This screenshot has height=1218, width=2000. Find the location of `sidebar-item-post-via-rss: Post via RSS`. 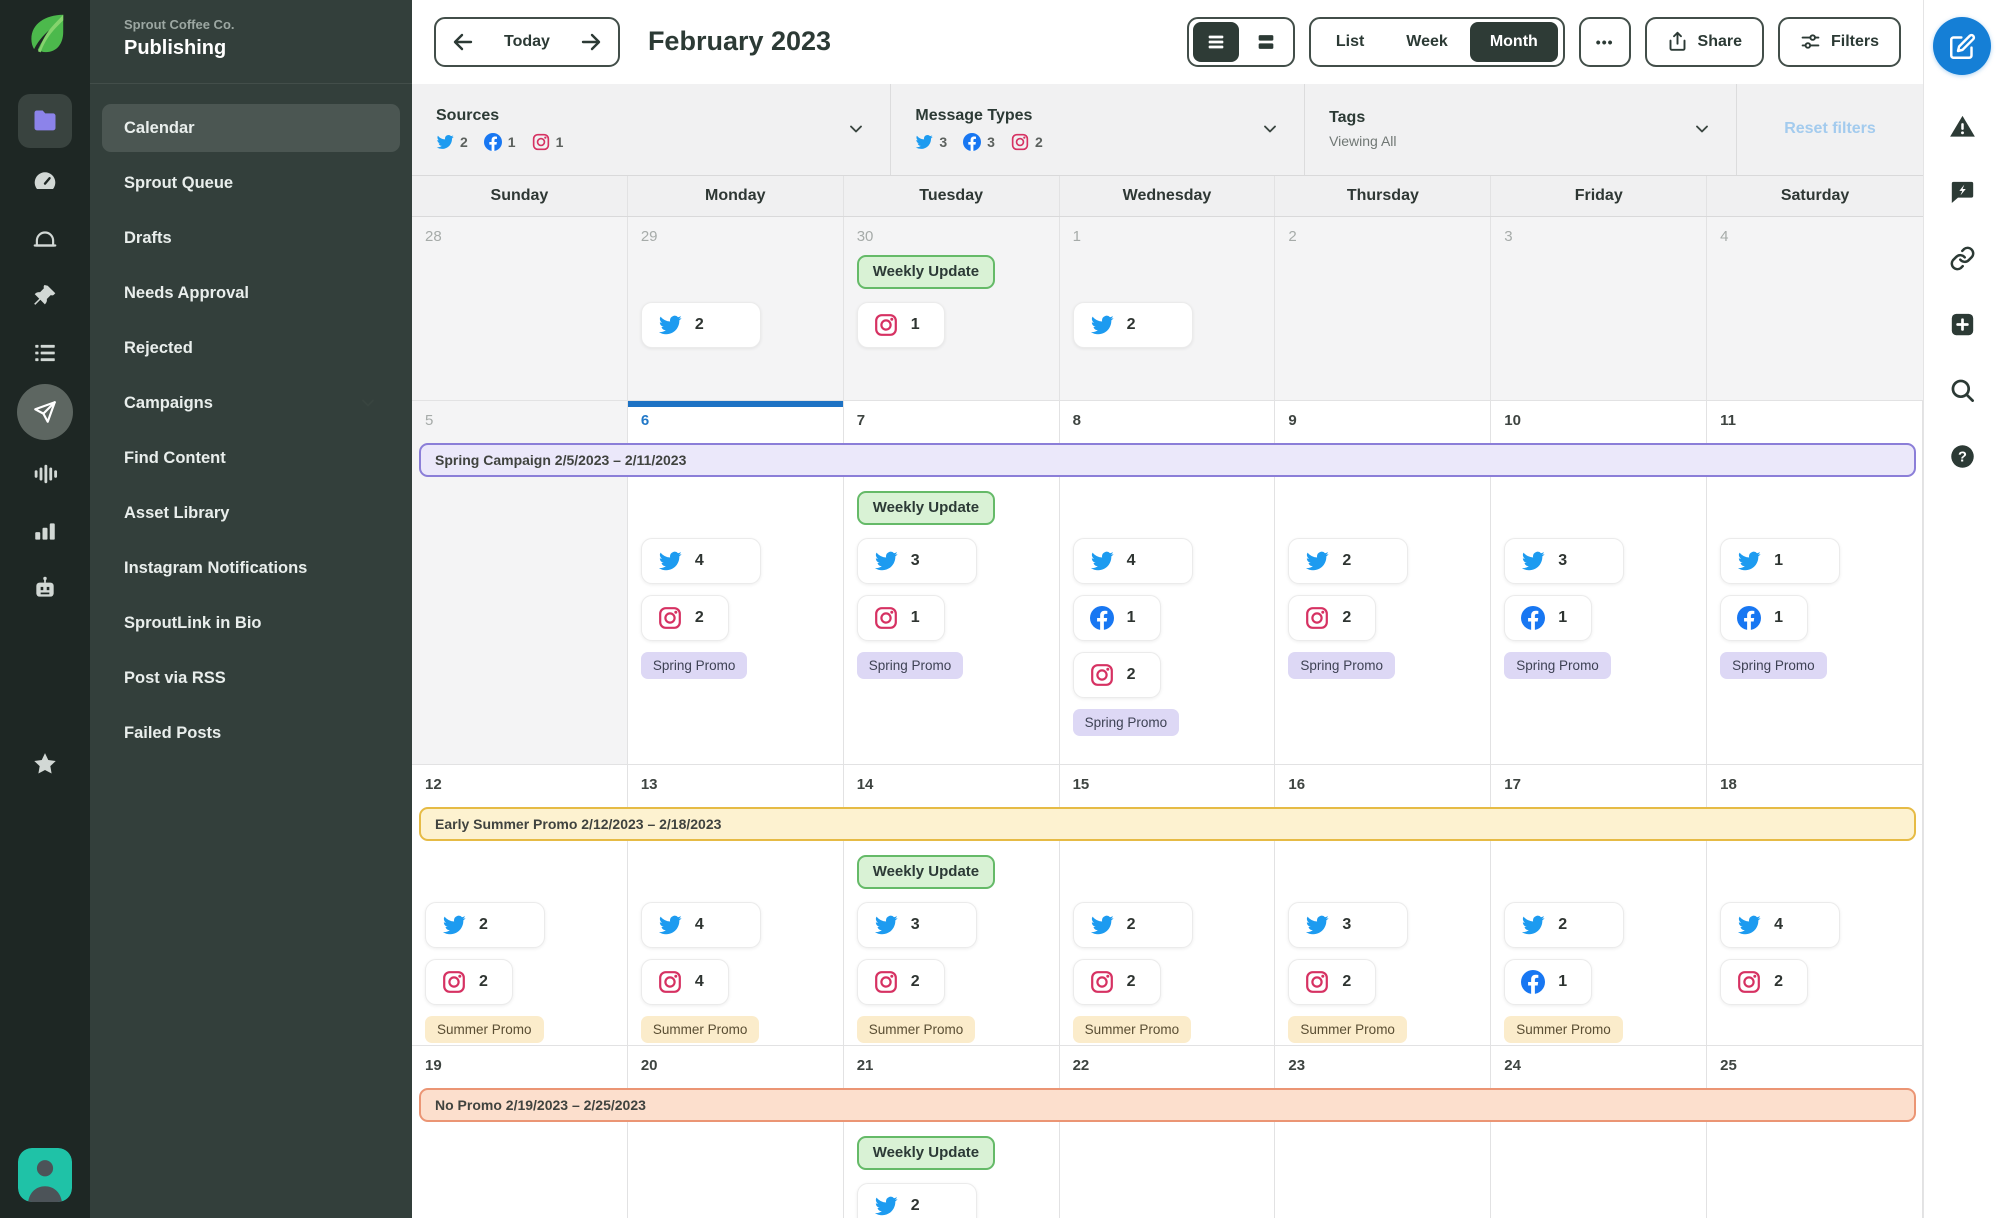

sidebar-item-post-via-rss: Post via RSS is located at coordinates (251, 678).